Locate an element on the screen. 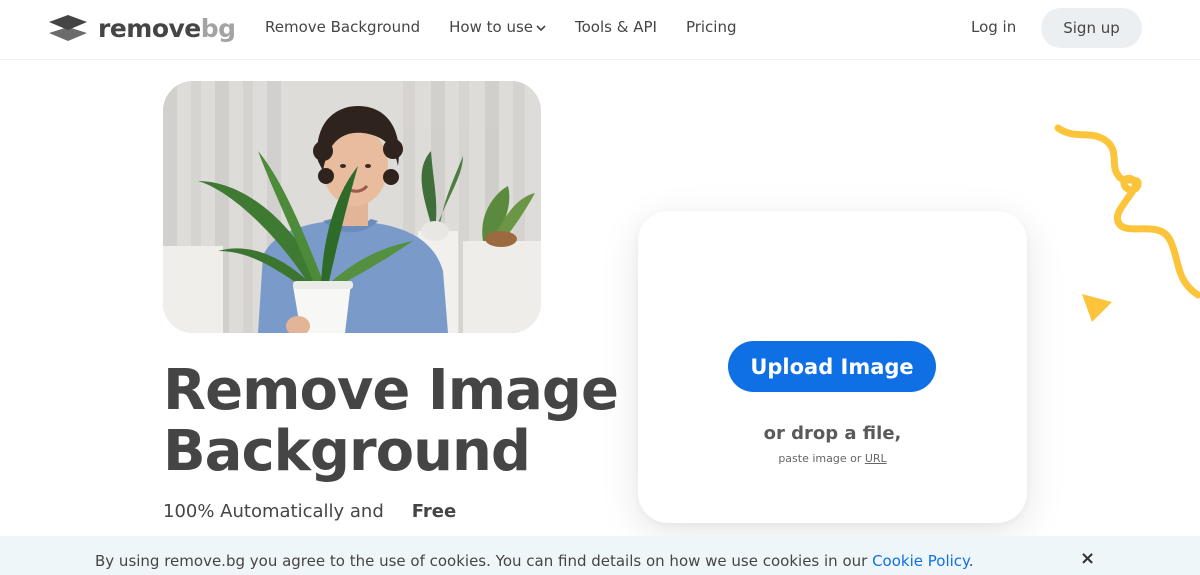 Image resolution: width=1200 pixels, height=575 pixels. url-link: URL is located at coordinates (876, 458).